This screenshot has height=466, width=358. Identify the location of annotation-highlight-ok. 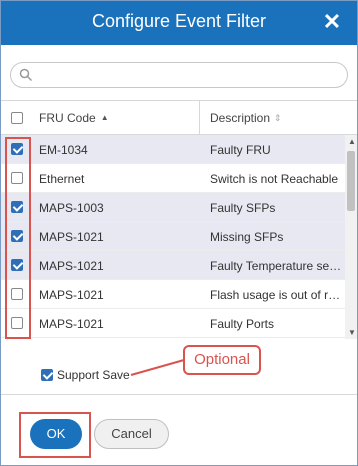
(55, 435).